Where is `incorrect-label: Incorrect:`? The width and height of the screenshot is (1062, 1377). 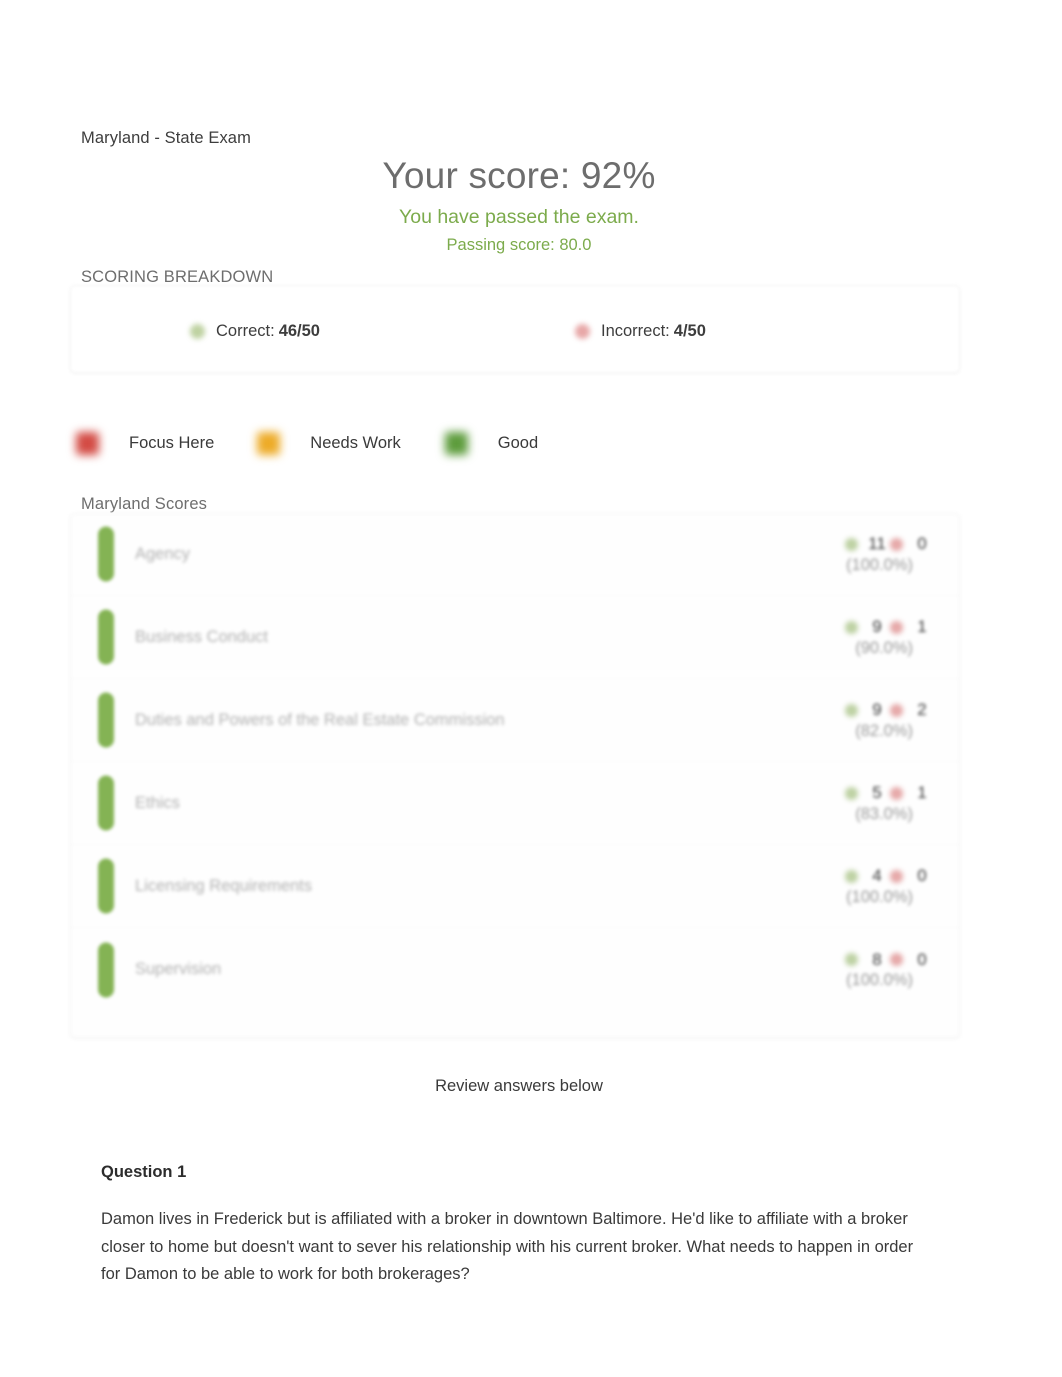
incorrect-label: Incorrect: is located at coordinates (635, 330).